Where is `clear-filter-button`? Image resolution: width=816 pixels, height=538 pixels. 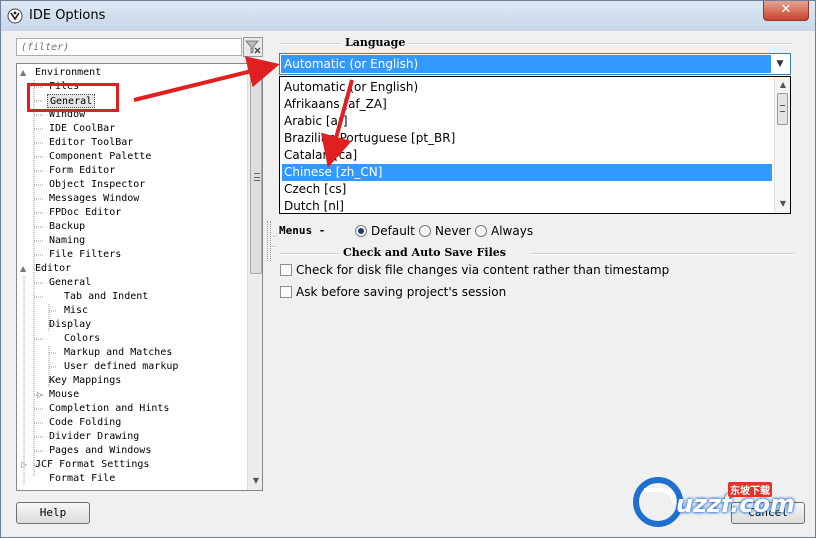 clear-filter-button is located at coordinates (253, 47).